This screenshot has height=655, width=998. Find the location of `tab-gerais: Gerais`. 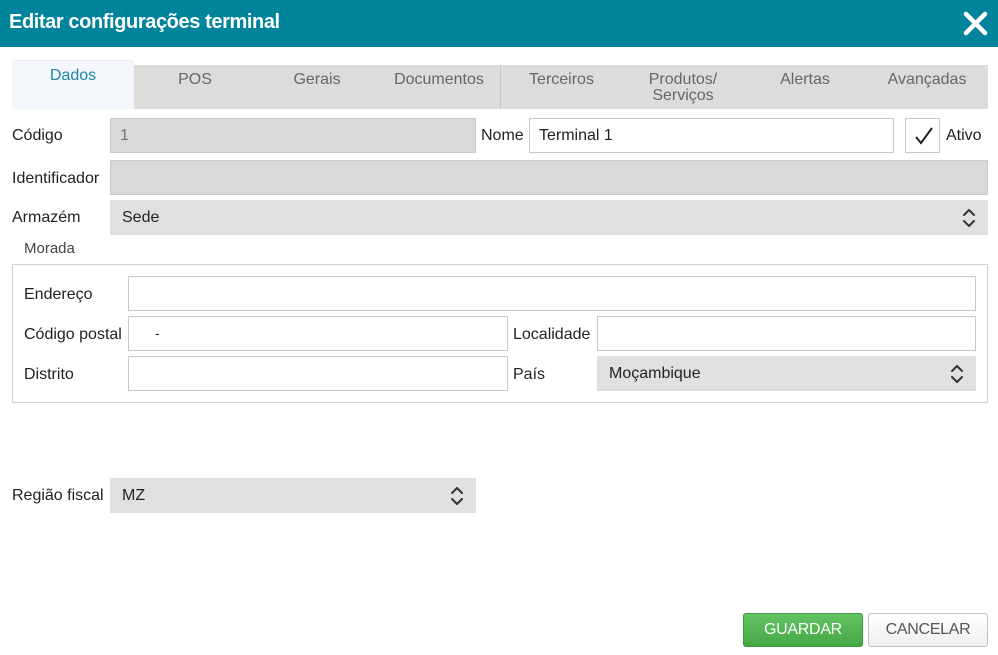

tab-gerais: Gerais is located at coordinates (317, 87).